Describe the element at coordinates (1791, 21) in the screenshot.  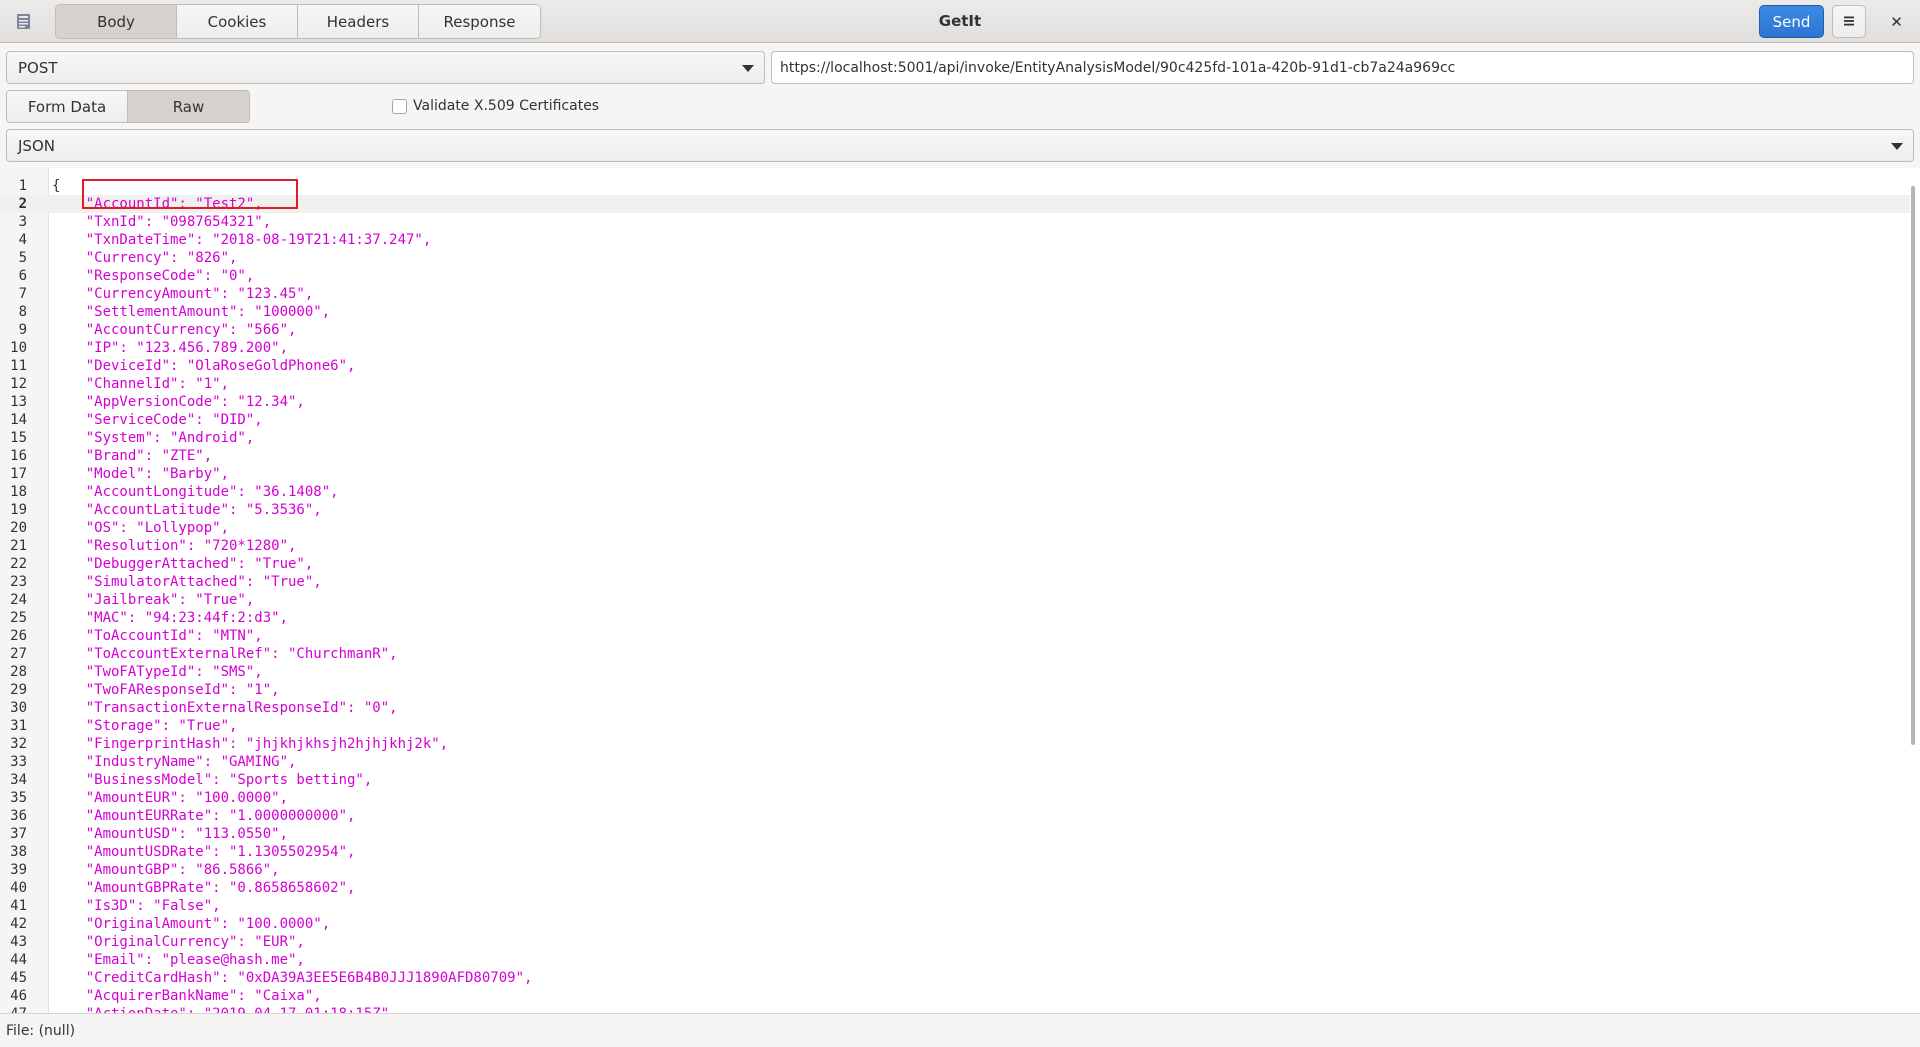
I see `send-button: Send` at that location.